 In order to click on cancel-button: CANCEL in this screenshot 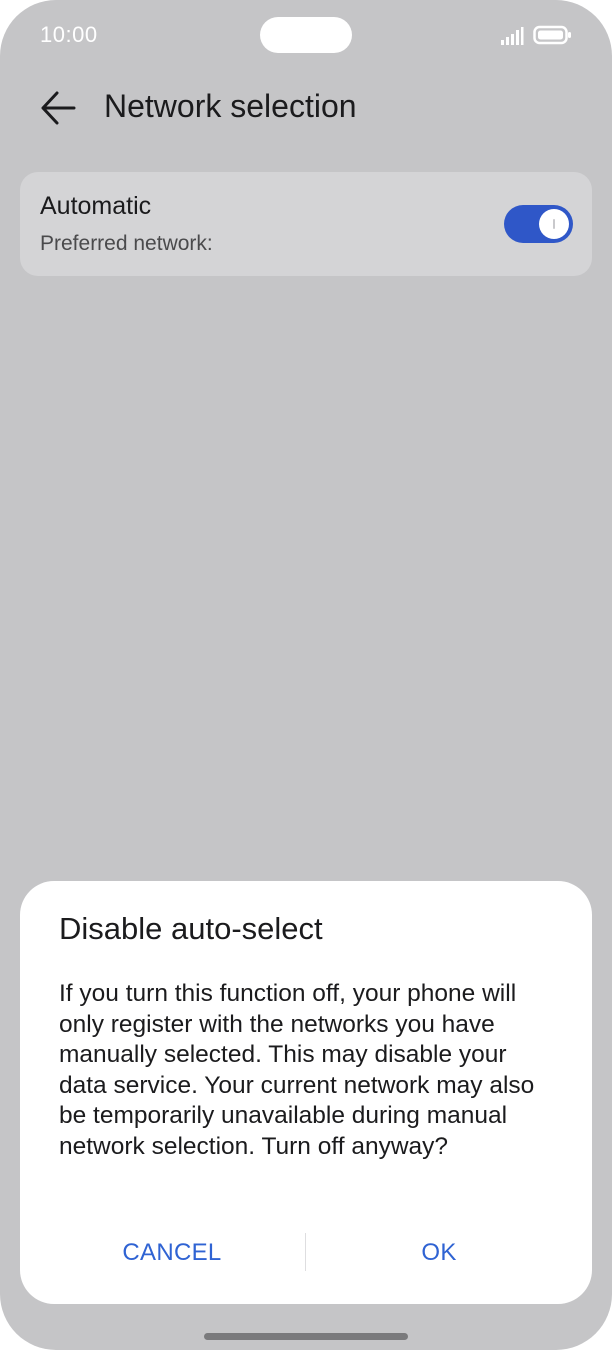, I will do `click(172, 1253)`.